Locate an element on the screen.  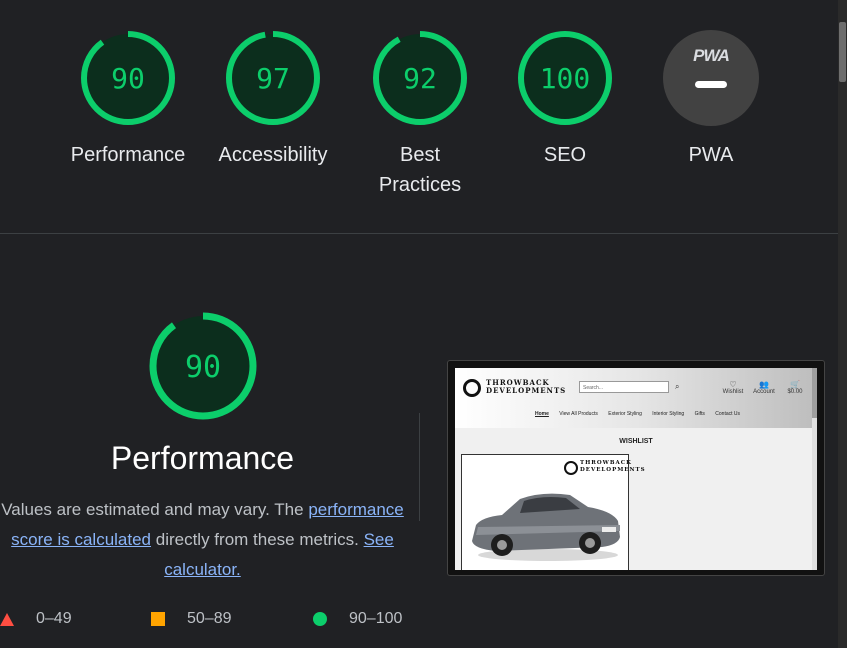
site-heading: WISHLIST is located at coordinates (636, 441).